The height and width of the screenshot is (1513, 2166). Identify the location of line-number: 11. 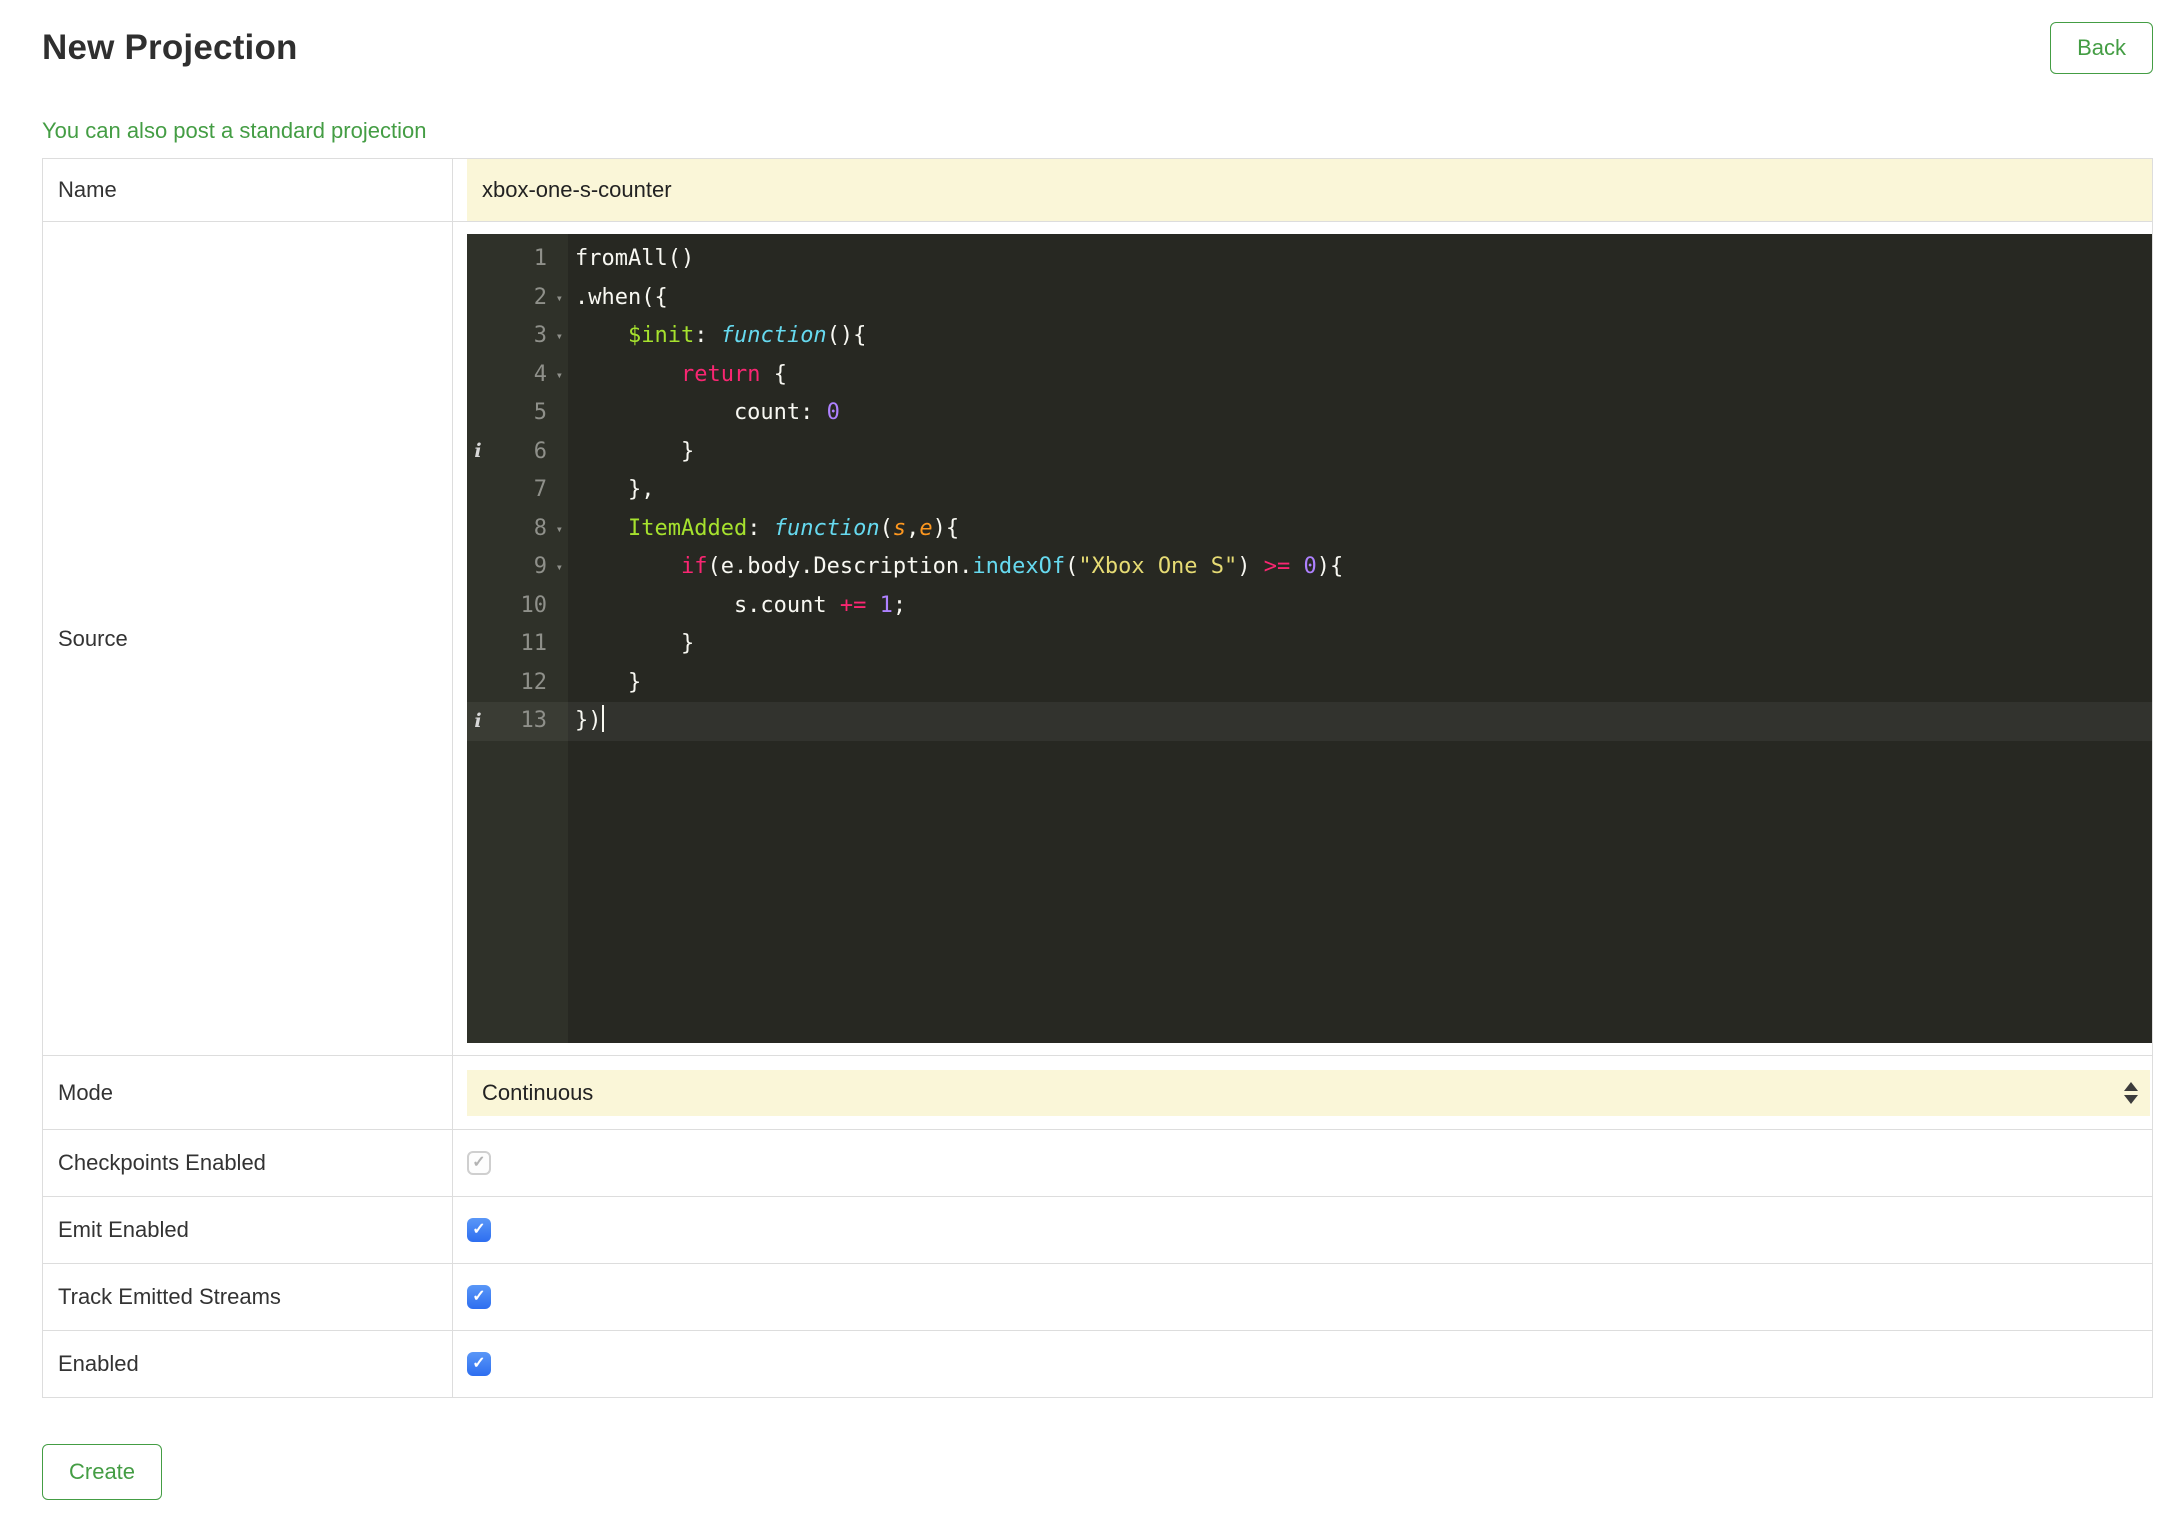
(534, 643).